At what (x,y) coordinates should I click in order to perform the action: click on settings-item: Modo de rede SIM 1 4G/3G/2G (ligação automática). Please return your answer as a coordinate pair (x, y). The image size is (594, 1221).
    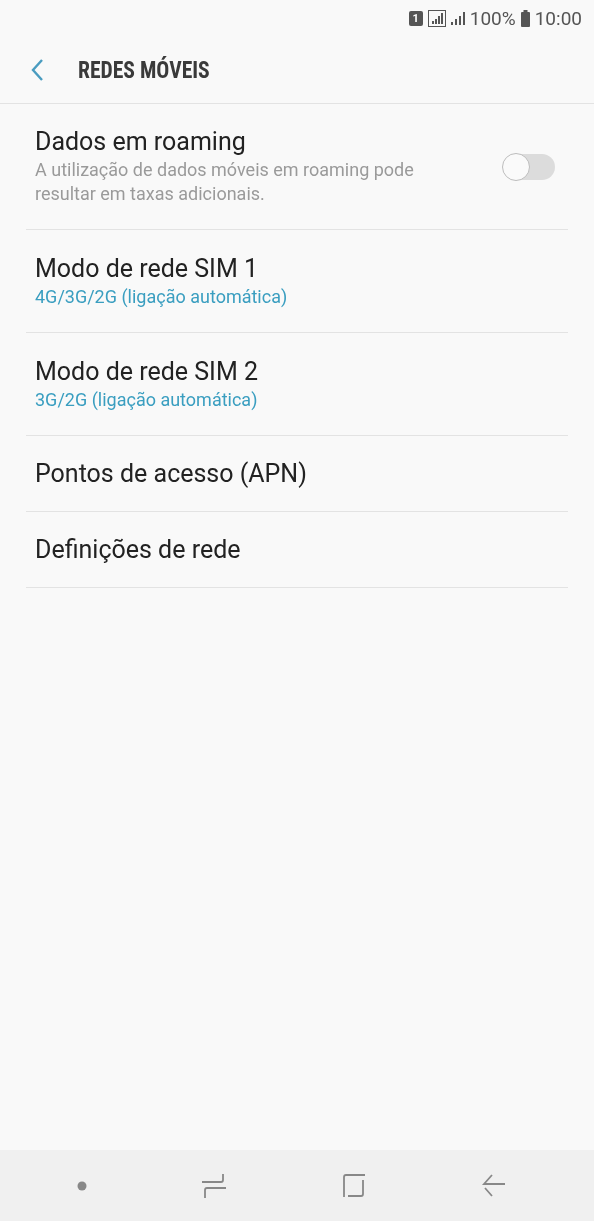
    Looking at the image, I should click on (297, 281).